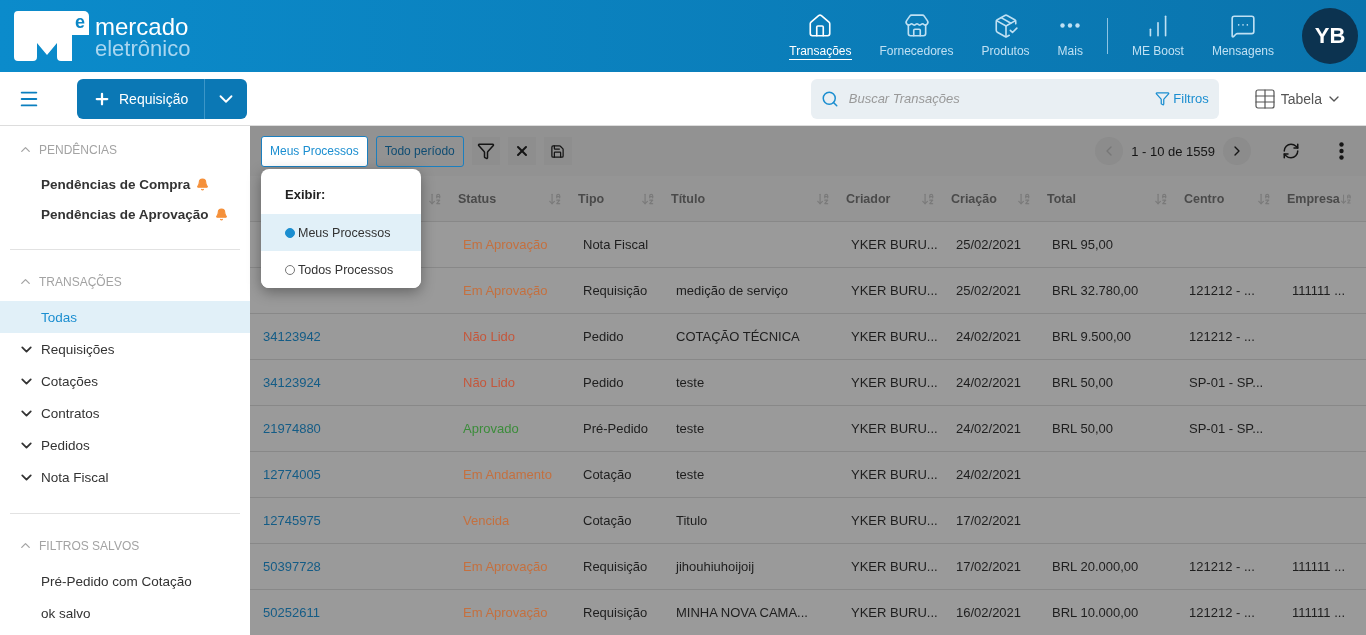  I want to click on filters-link: Filtros, so click(1182, 98).